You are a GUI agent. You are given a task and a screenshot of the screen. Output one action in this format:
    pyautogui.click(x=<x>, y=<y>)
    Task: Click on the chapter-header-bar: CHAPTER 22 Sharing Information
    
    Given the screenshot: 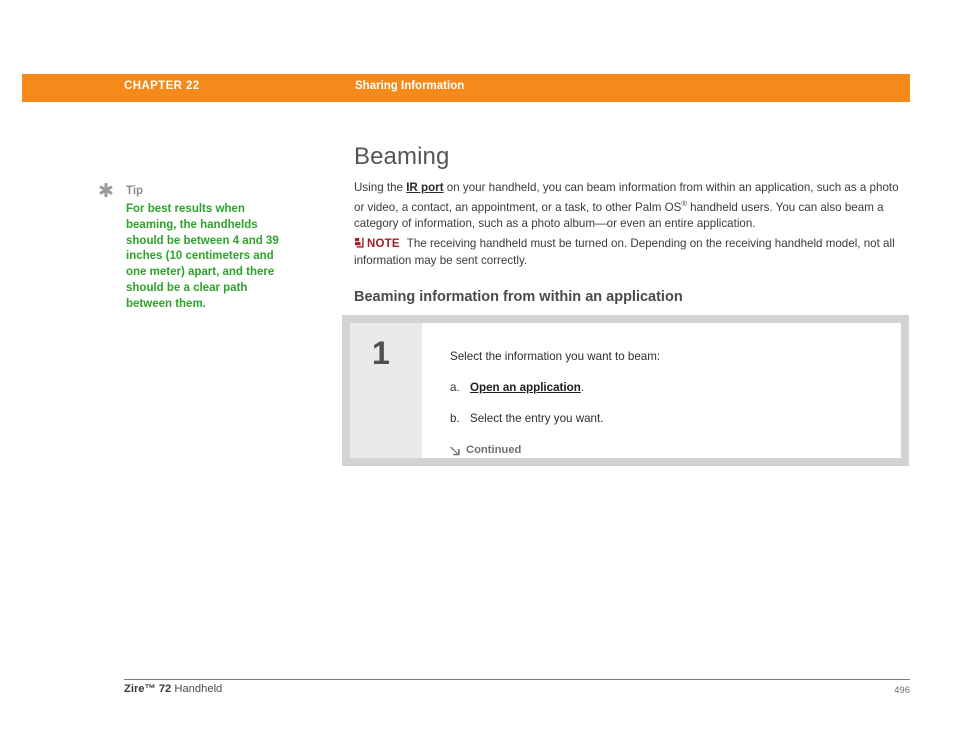 What is the action you would take?
    pyautogui.click(x=466, y=88)
    